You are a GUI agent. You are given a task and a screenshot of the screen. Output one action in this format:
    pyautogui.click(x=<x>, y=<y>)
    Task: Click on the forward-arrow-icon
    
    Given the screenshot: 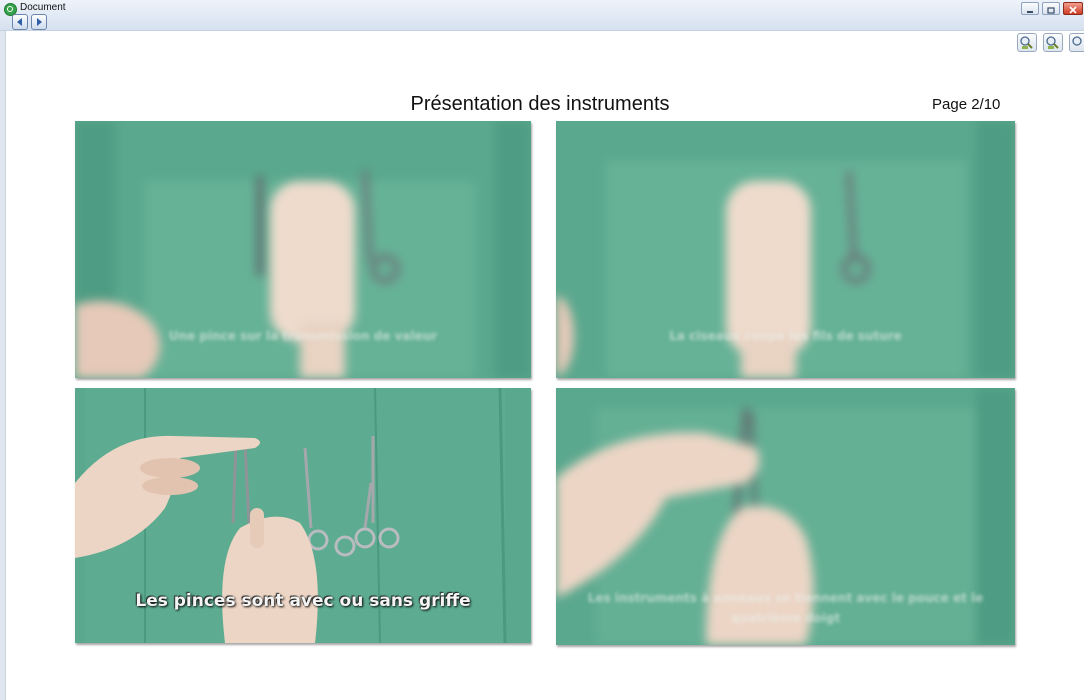 What is the action you would take?
    pyautogui.click(x=39, y=22)
    